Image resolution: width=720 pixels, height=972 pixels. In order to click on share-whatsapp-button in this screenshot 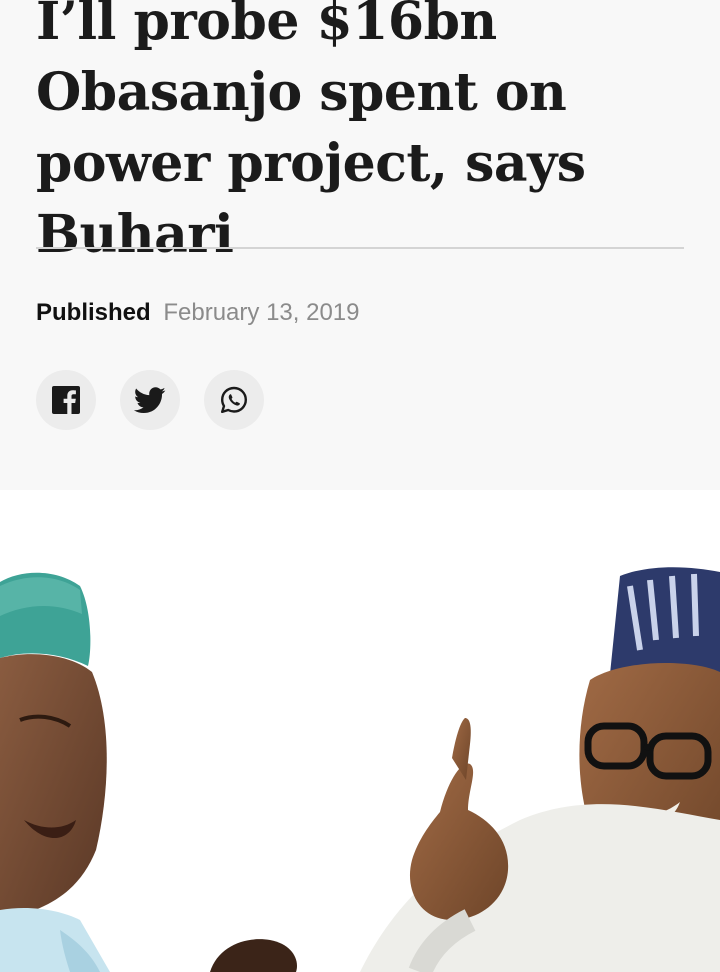, I will do `click(234, 400)`.